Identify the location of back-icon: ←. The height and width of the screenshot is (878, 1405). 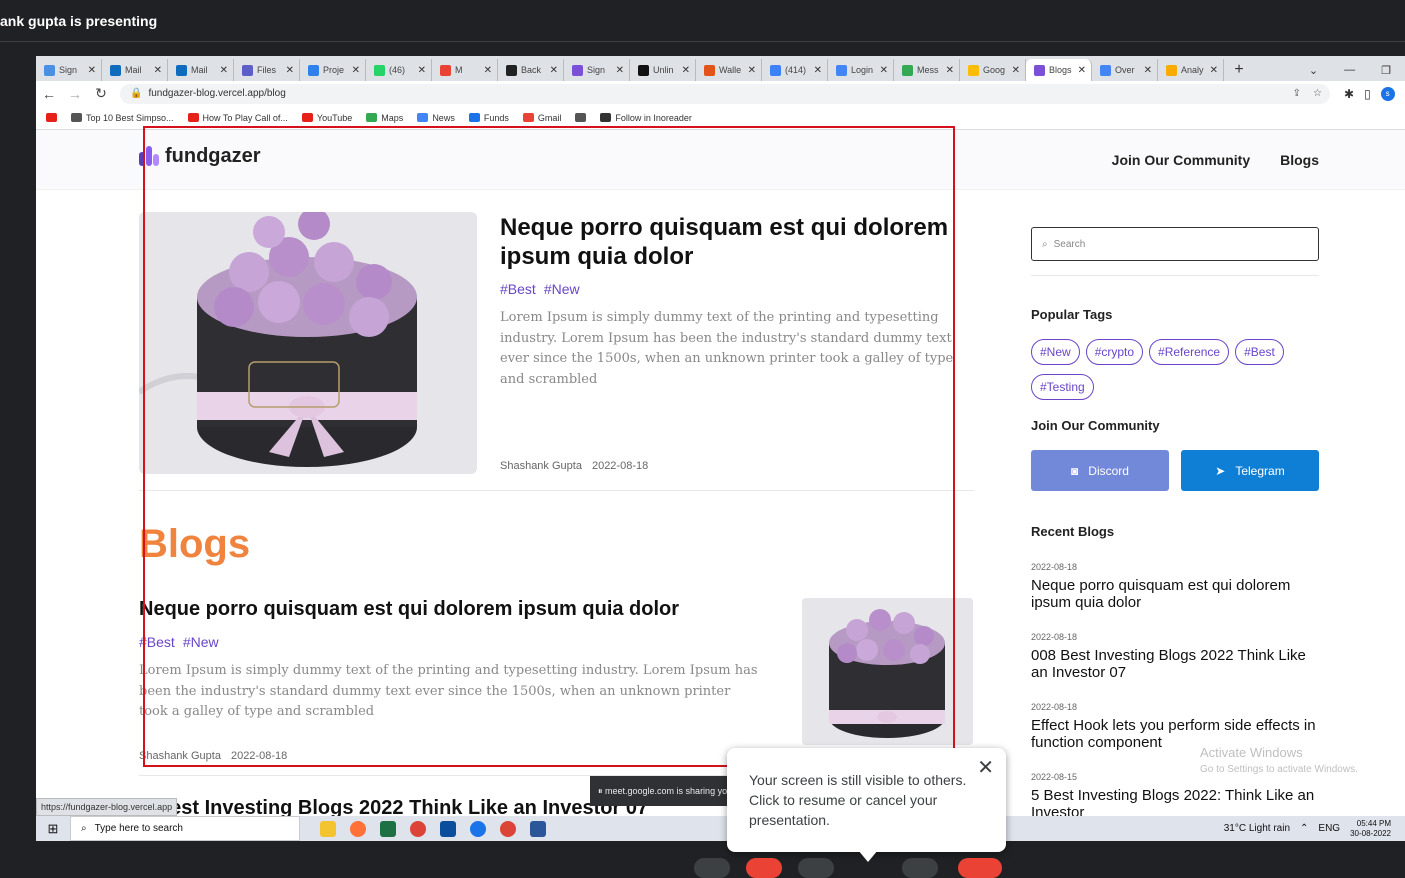
(49, 94).